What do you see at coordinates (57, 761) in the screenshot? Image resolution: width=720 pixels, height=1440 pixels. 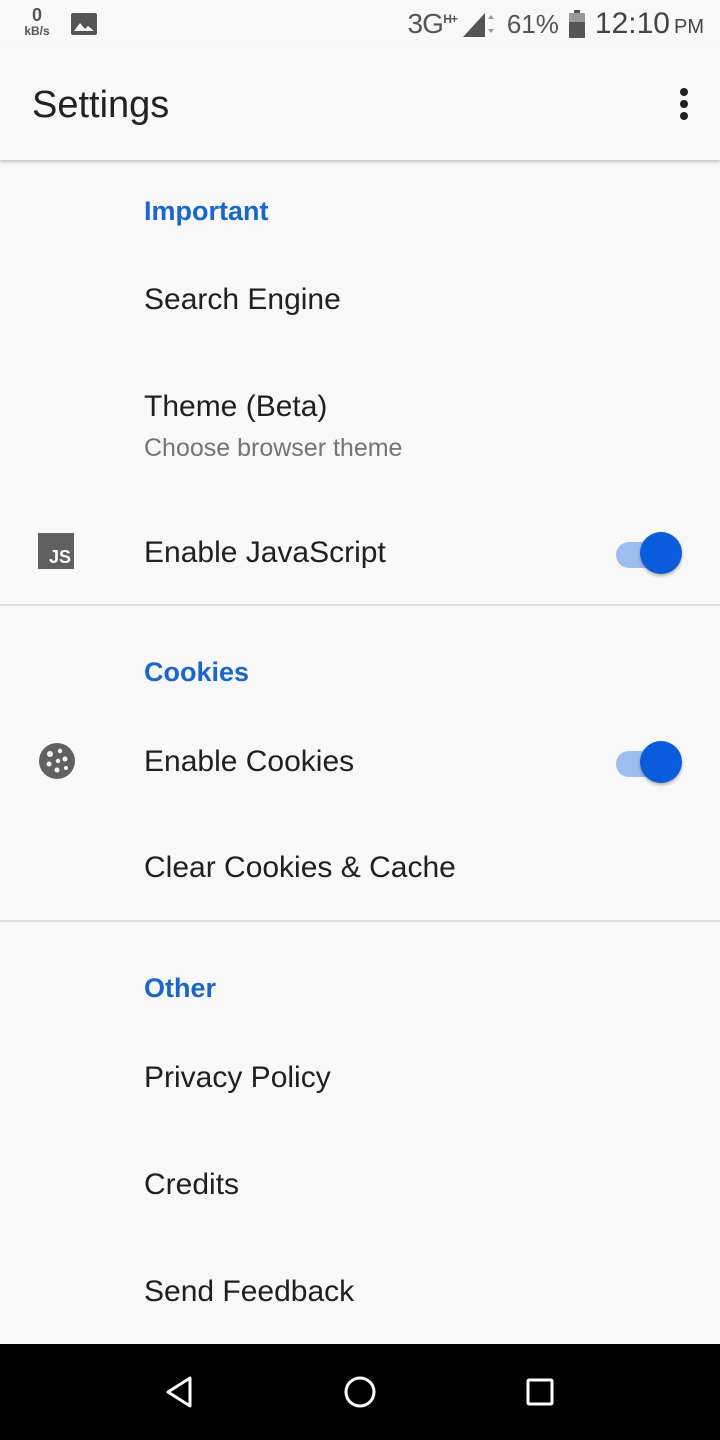 I see `cookie-icon` at bounding box center [57, 761].